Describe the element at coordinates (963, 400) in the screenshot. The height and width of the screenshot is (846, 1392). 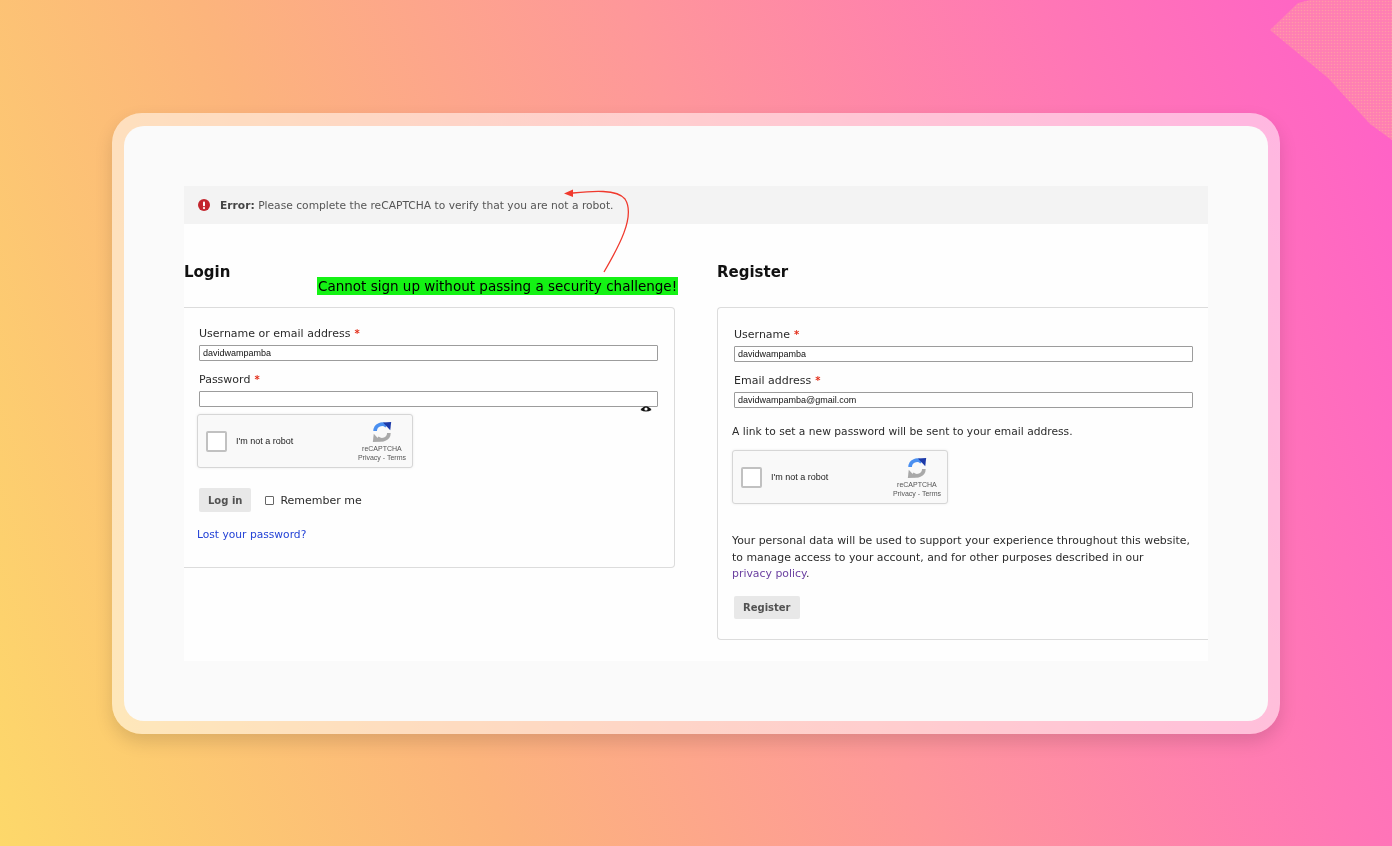
I see `text-input: davidwampamba@gmail.com` at that location.